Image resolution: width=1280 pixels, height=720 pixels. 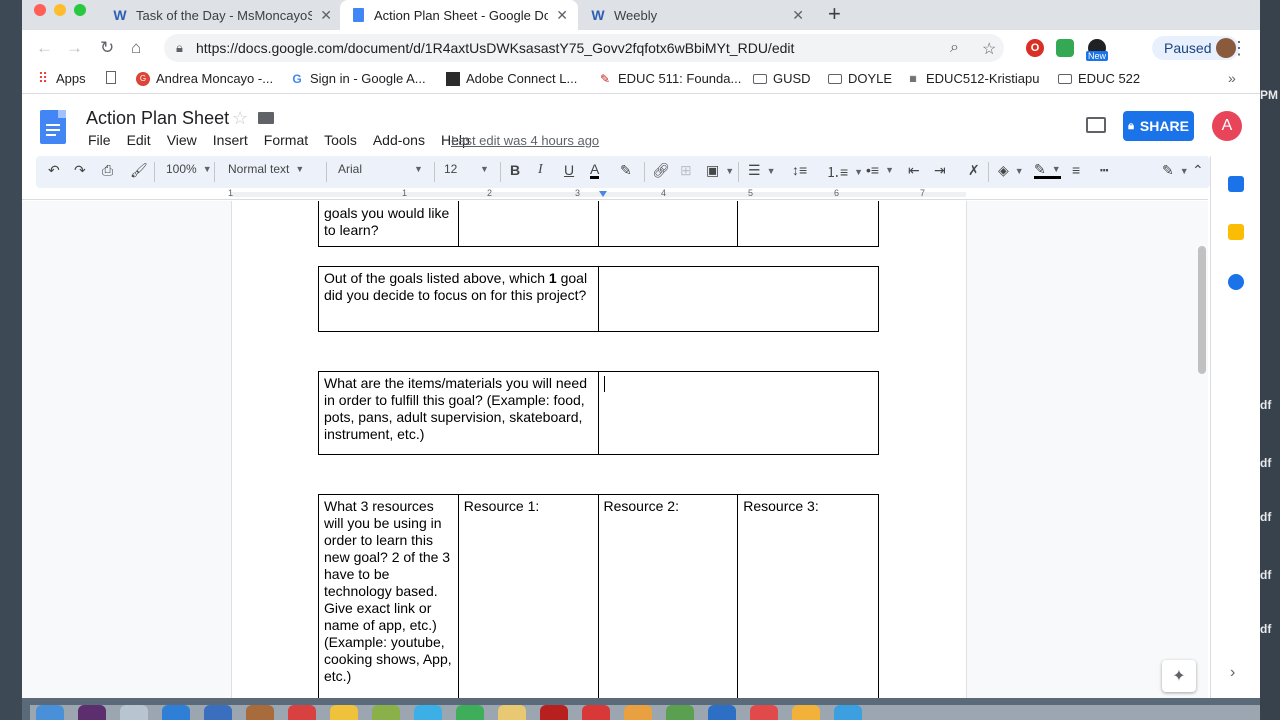 What do you see at coordinates (182, 140) in the screenshot?
I see `menu-view: View` at bounding box center [182, 140].